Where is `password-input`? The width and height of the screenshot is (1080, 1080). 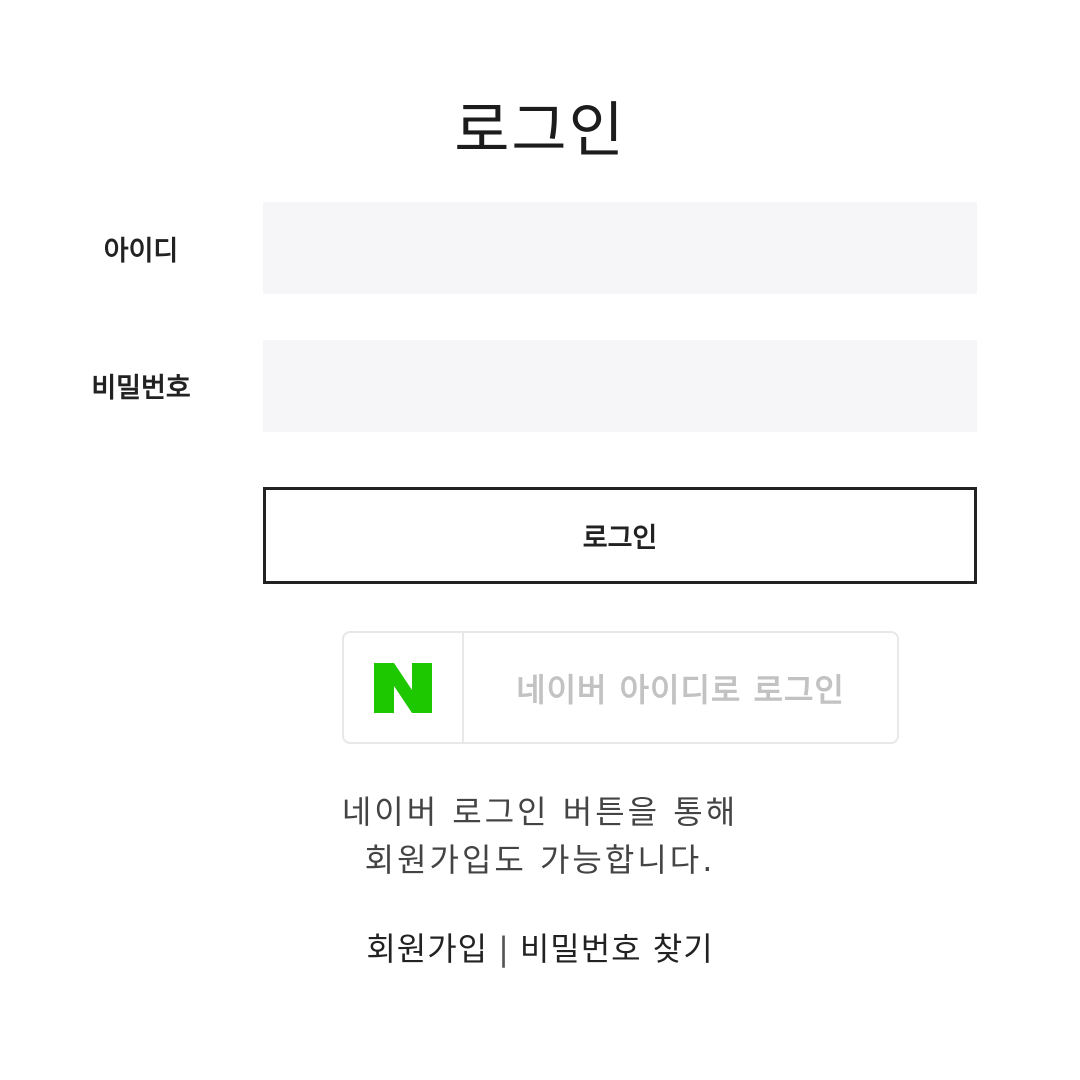 password-input is located at coordinates (620, 386).